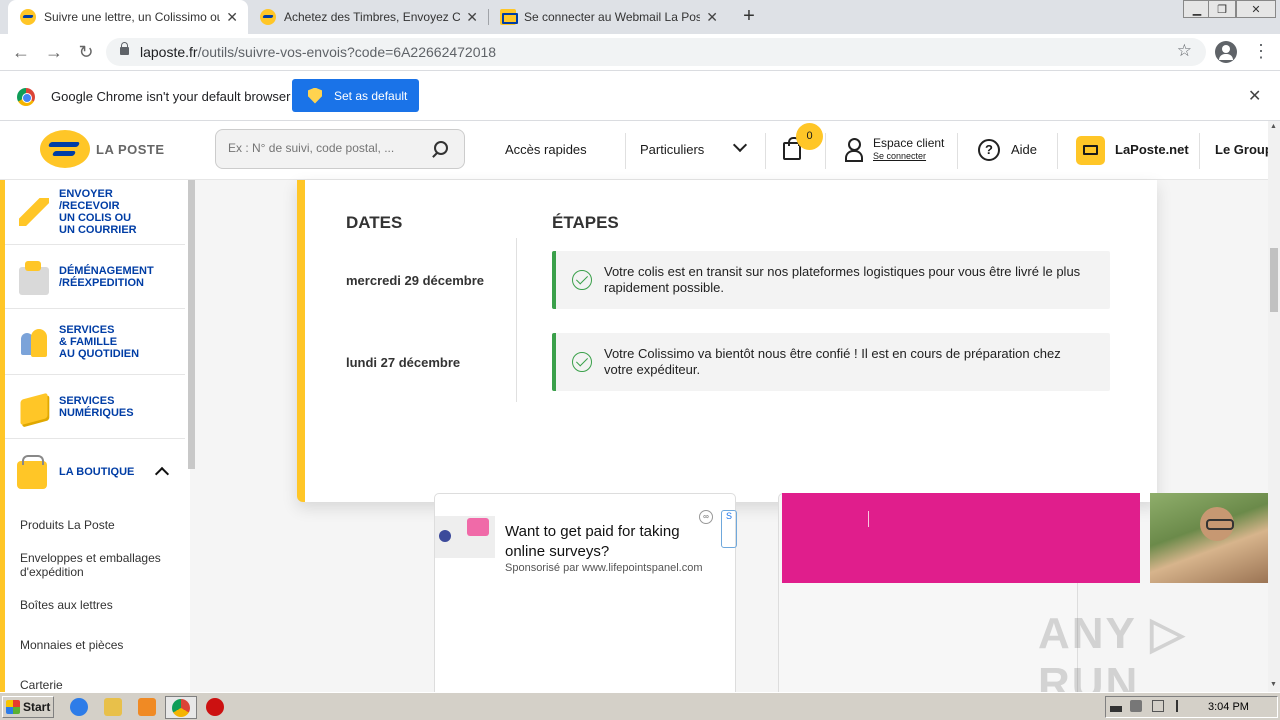 This screenshot has height=720, width=1280. I want to click on page-scrollbar: ▲ ▼, so click(1274, 406).